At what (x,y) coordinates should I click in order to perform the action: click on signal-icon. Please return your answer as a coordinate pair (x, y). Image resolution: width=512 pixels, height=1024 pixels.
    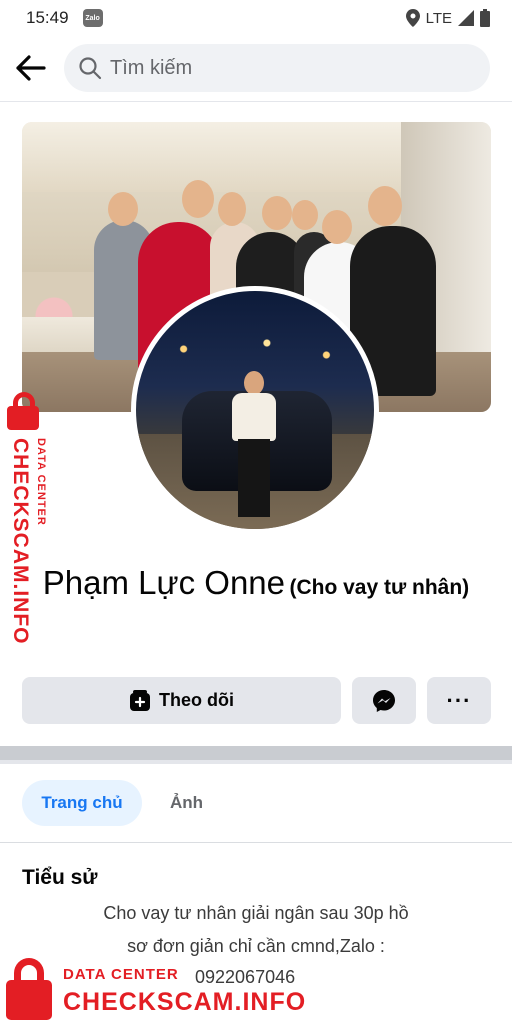
    Looking at the image, I should click on (466, 18).